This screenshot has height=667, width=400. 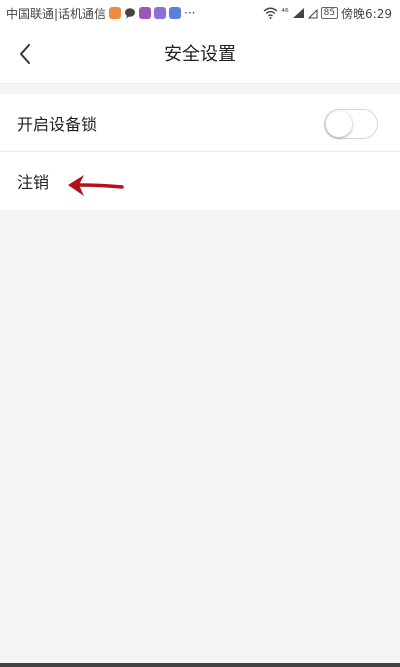 What do you see at coordinates (298, 13) in the screenshot?
I see `signal-icon` at bounding box center [298, 13].